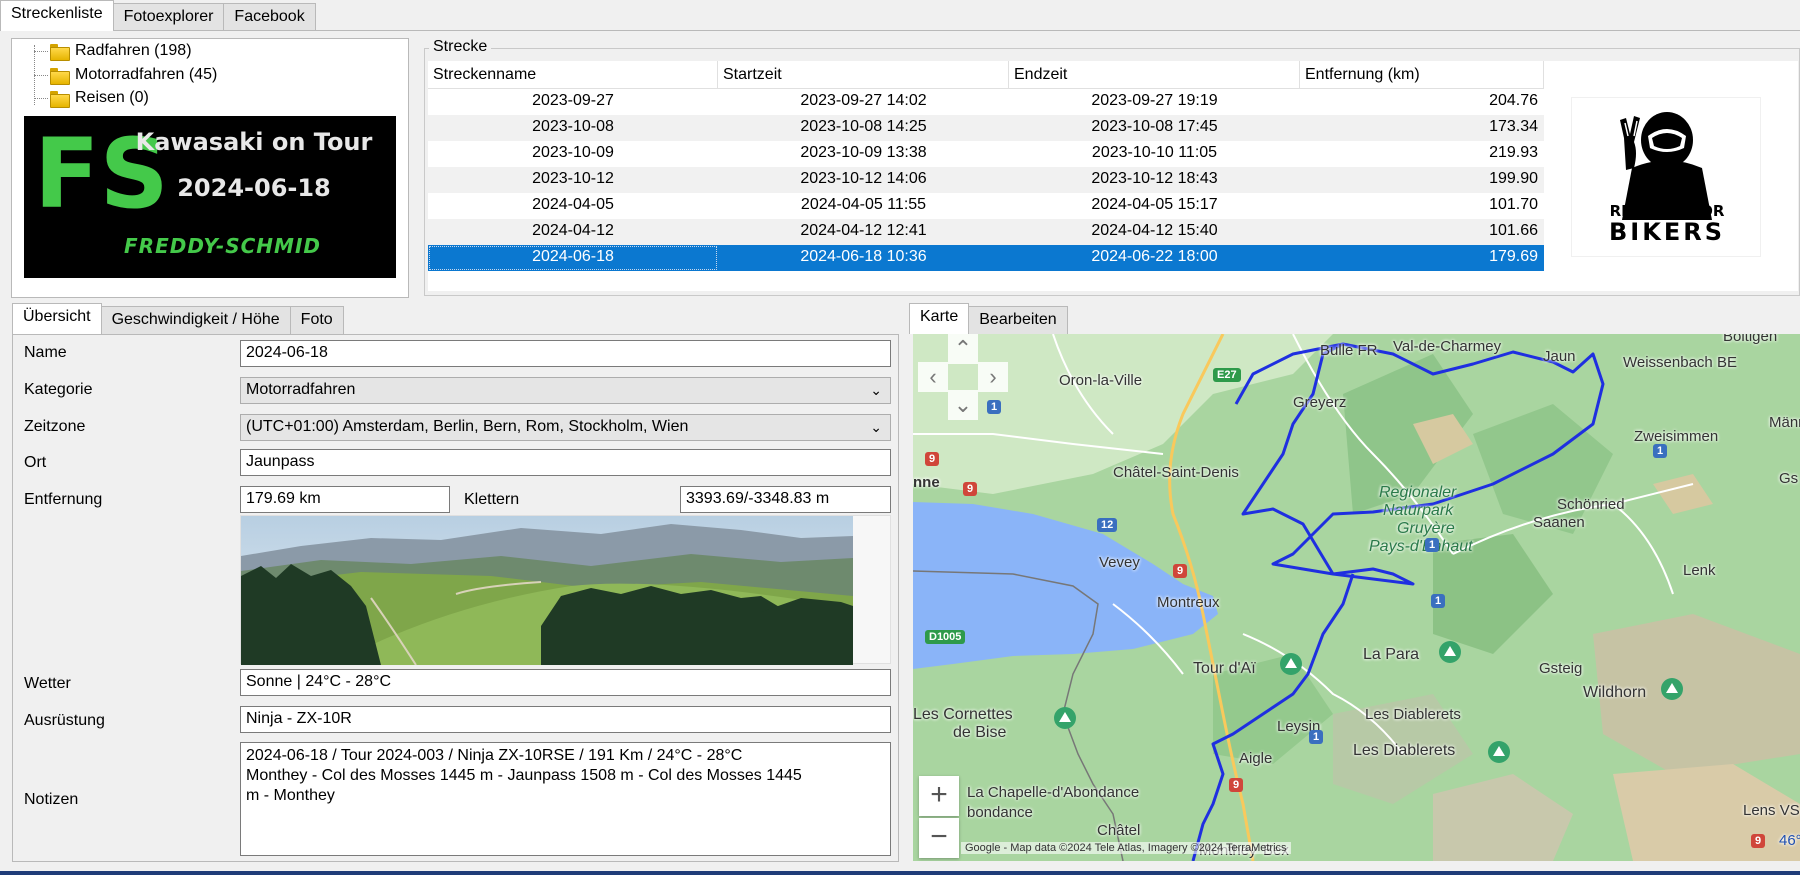  Describe the element at coordinates (1561, 668) in the screenshot. I see `map-label: Gsteig` at that location.